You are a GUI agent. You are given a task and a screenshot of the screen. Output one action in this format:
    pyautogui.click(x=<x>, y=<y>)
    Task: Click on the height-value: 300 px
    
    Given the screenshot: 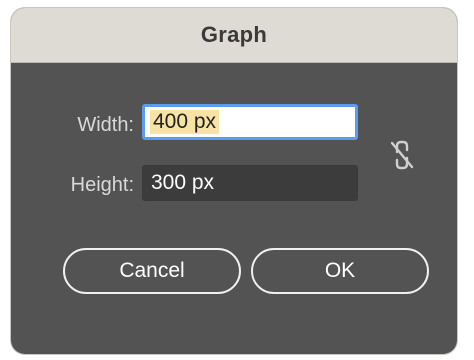 What is the action you would take?
    pyautogui.click(x=183, y=182)
    